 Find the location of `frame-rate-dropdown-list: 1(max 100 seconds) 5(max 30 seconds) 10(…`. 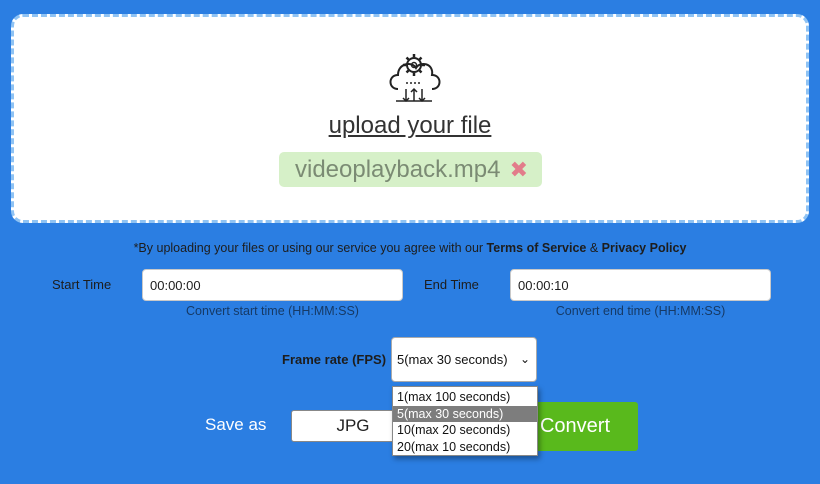

frame-rate-dropdown-list: 1(max 100 seconds) 5(max 30 seconds) 10(… is located at coordinates (465, 421).